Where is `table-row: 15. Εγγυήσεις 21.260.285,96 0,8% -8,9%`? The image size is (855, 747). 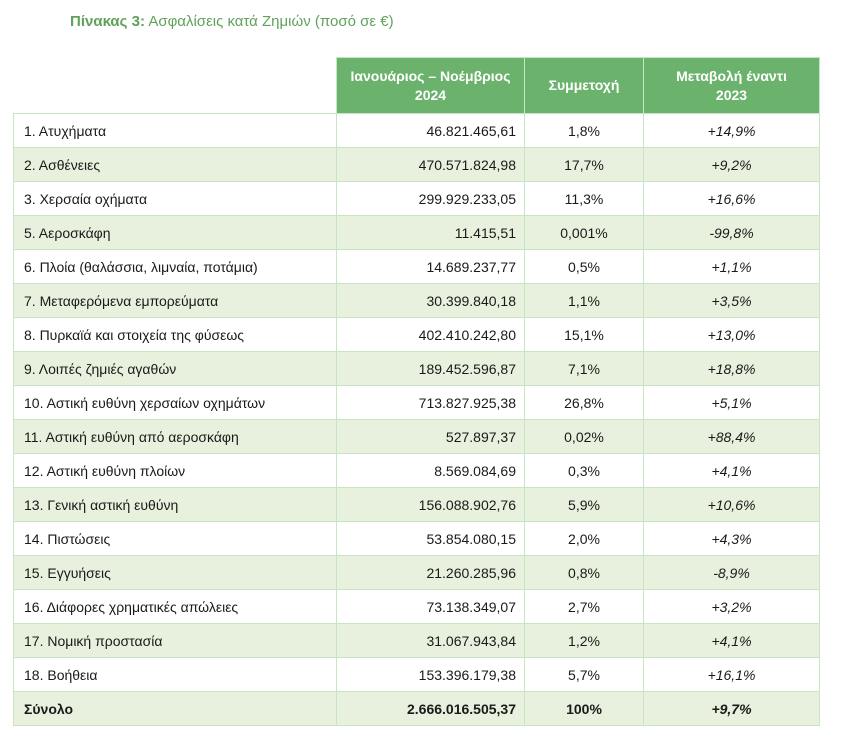
table-row: 15. Εγγυήσεις 21.260.285,96 0,8% -8,9% is located at coordinates (416, 572).